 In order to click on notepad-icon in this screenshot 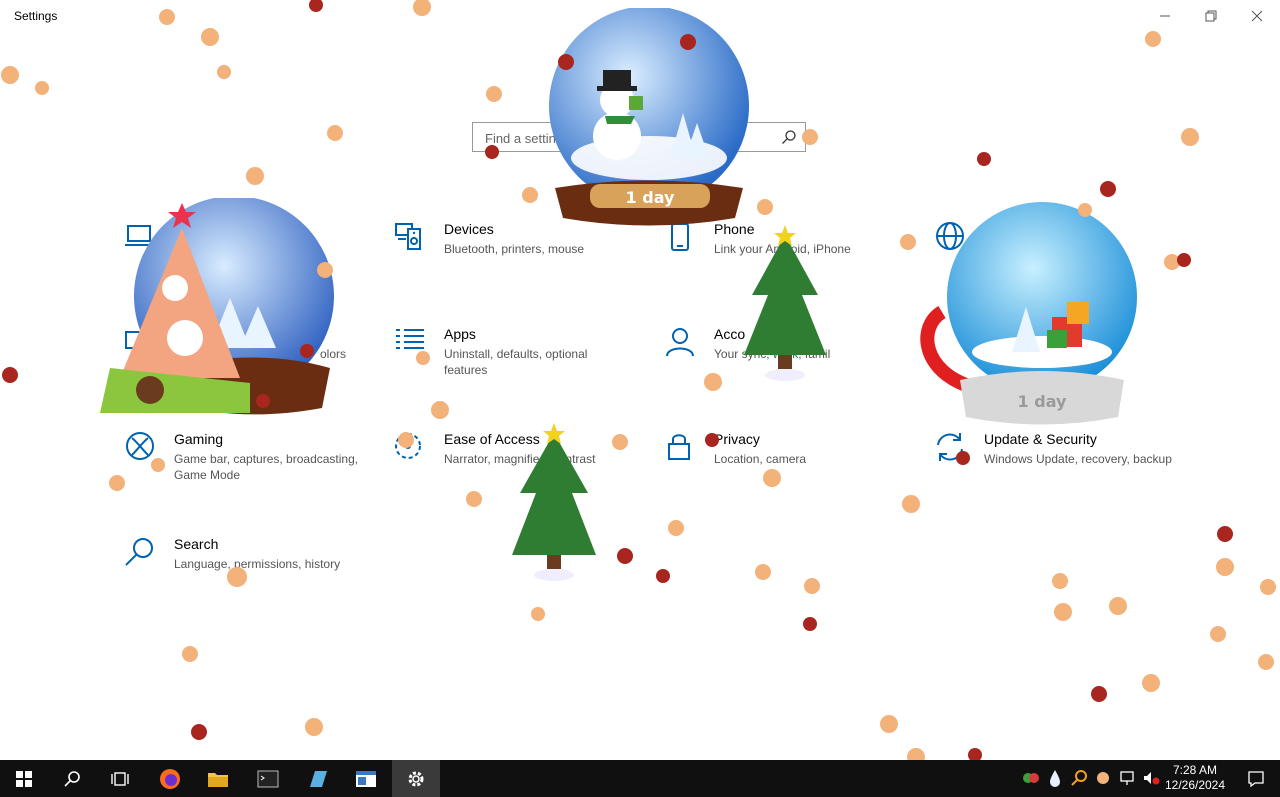, I will do `click(318, 778)`.